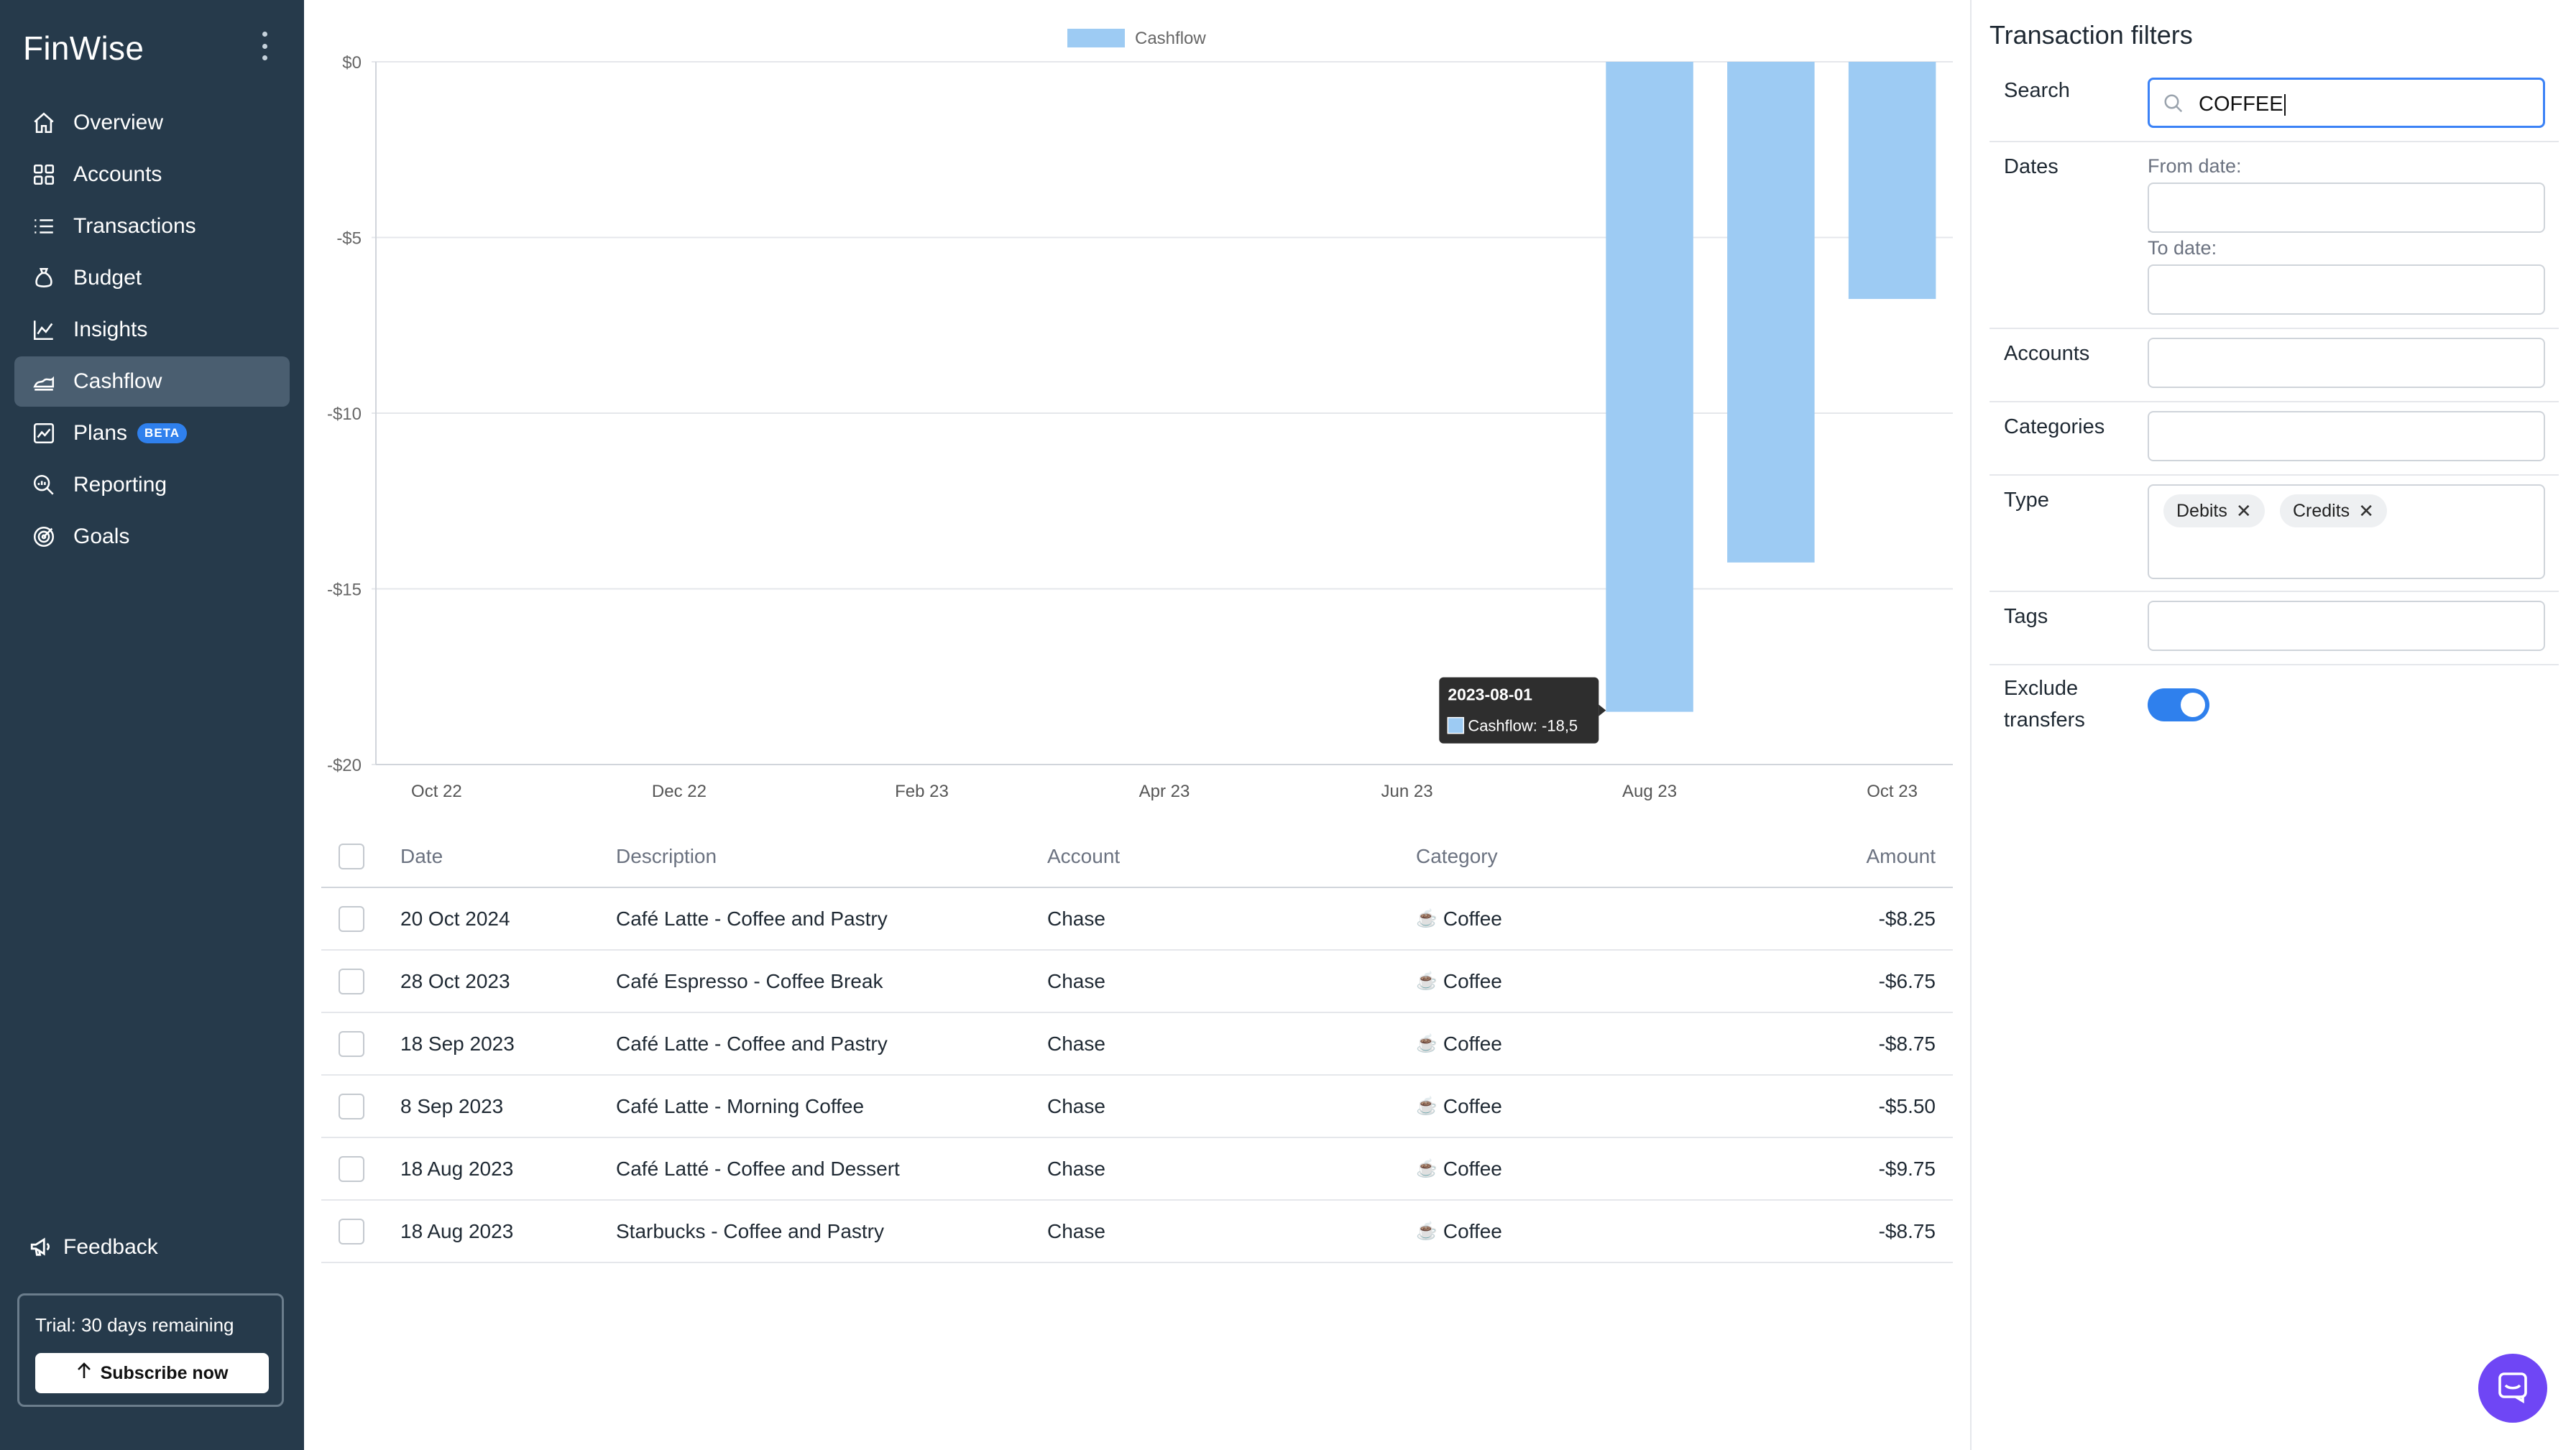 The height and width of the screenshot is (1450, 2576). What do you see at coordinates (152, 381) in the screenshot?
I see `sidebar-item-cashflow: Cashflow` at bounding box center [152, 381].